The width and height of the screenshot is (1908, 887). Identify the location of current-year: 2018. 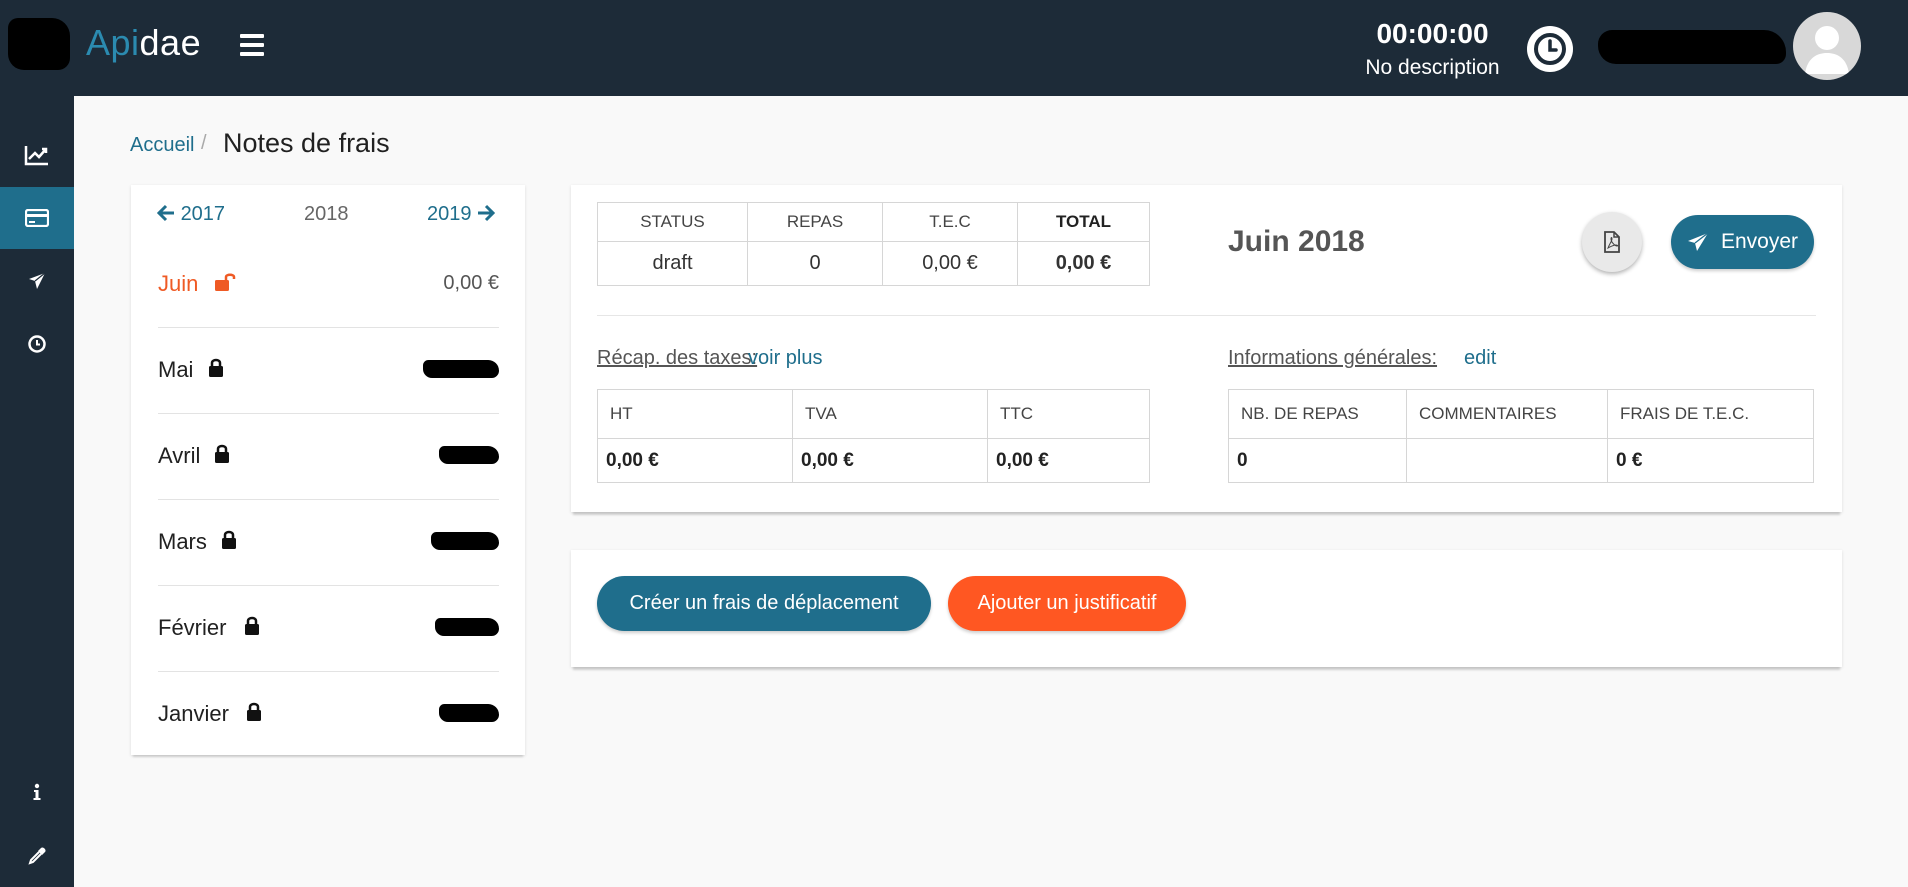
(326, 214).